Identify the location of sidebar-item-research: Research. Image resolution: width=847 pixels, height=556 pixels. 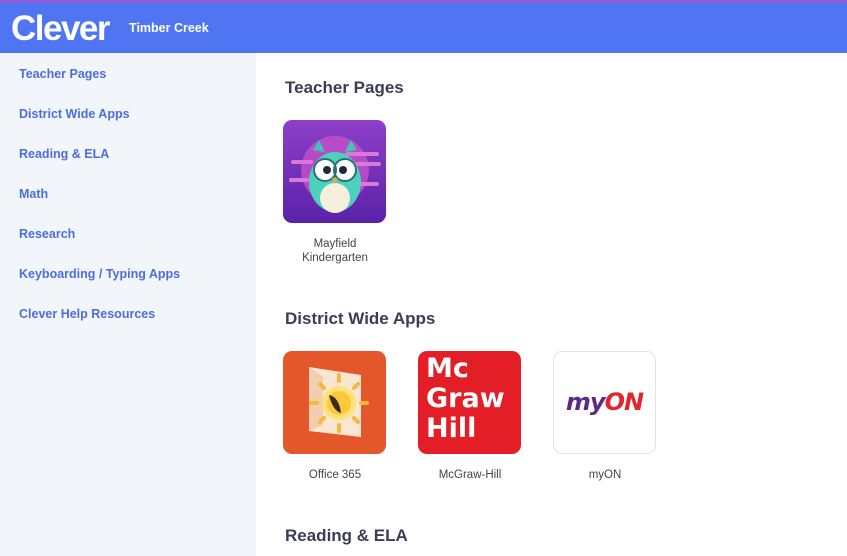
(47, 234).